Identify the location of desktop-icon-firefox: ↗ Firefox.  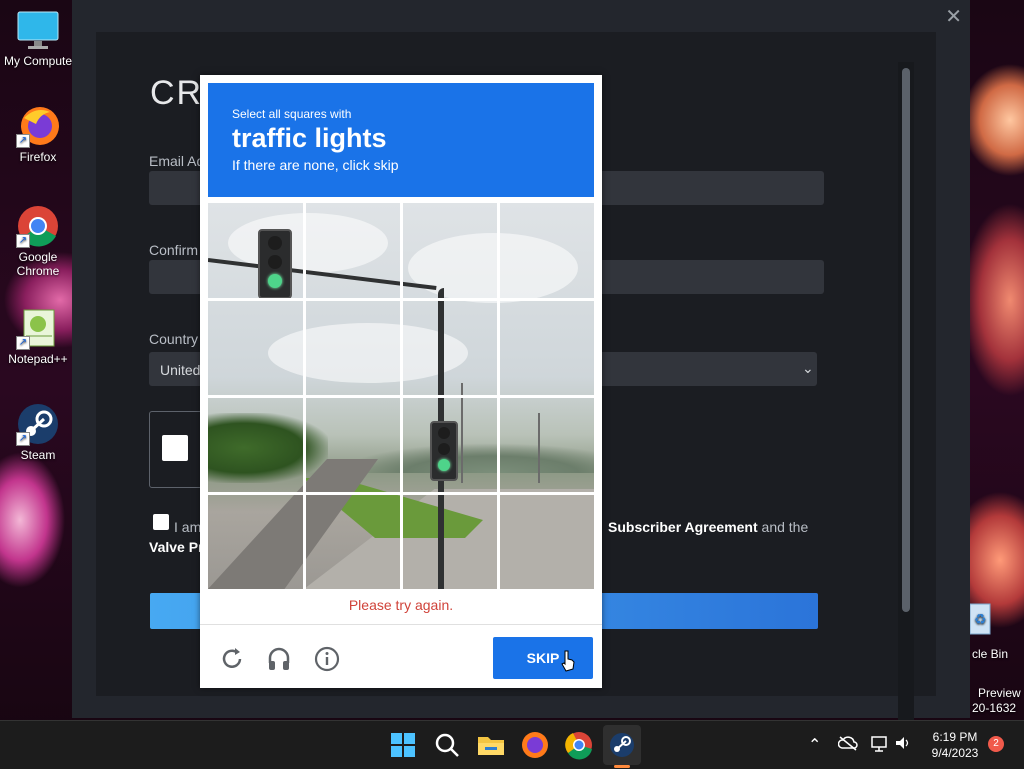
(38, 134).